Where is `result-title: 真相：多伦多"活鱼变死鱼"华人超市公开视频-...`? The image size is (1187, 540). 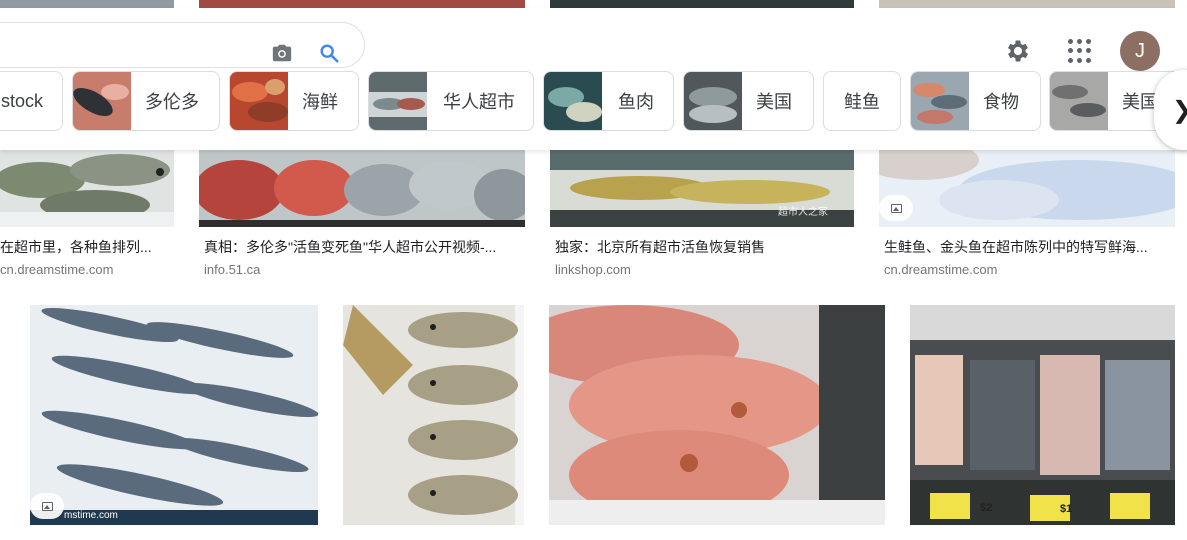 result-title: 真相：多伦多"活鱼变死鱼"华人超市公开视频-... is located at coordinates (364, 247).